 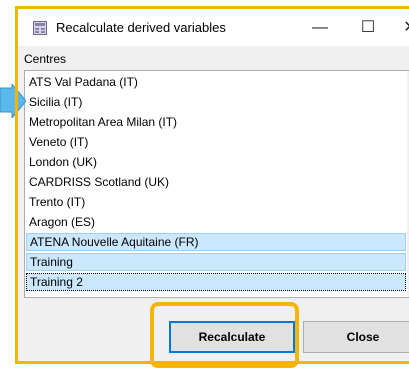 I want to click on list-item: ATENA Nouvelle Aquitaine (FR), so click(x=216, y=242).